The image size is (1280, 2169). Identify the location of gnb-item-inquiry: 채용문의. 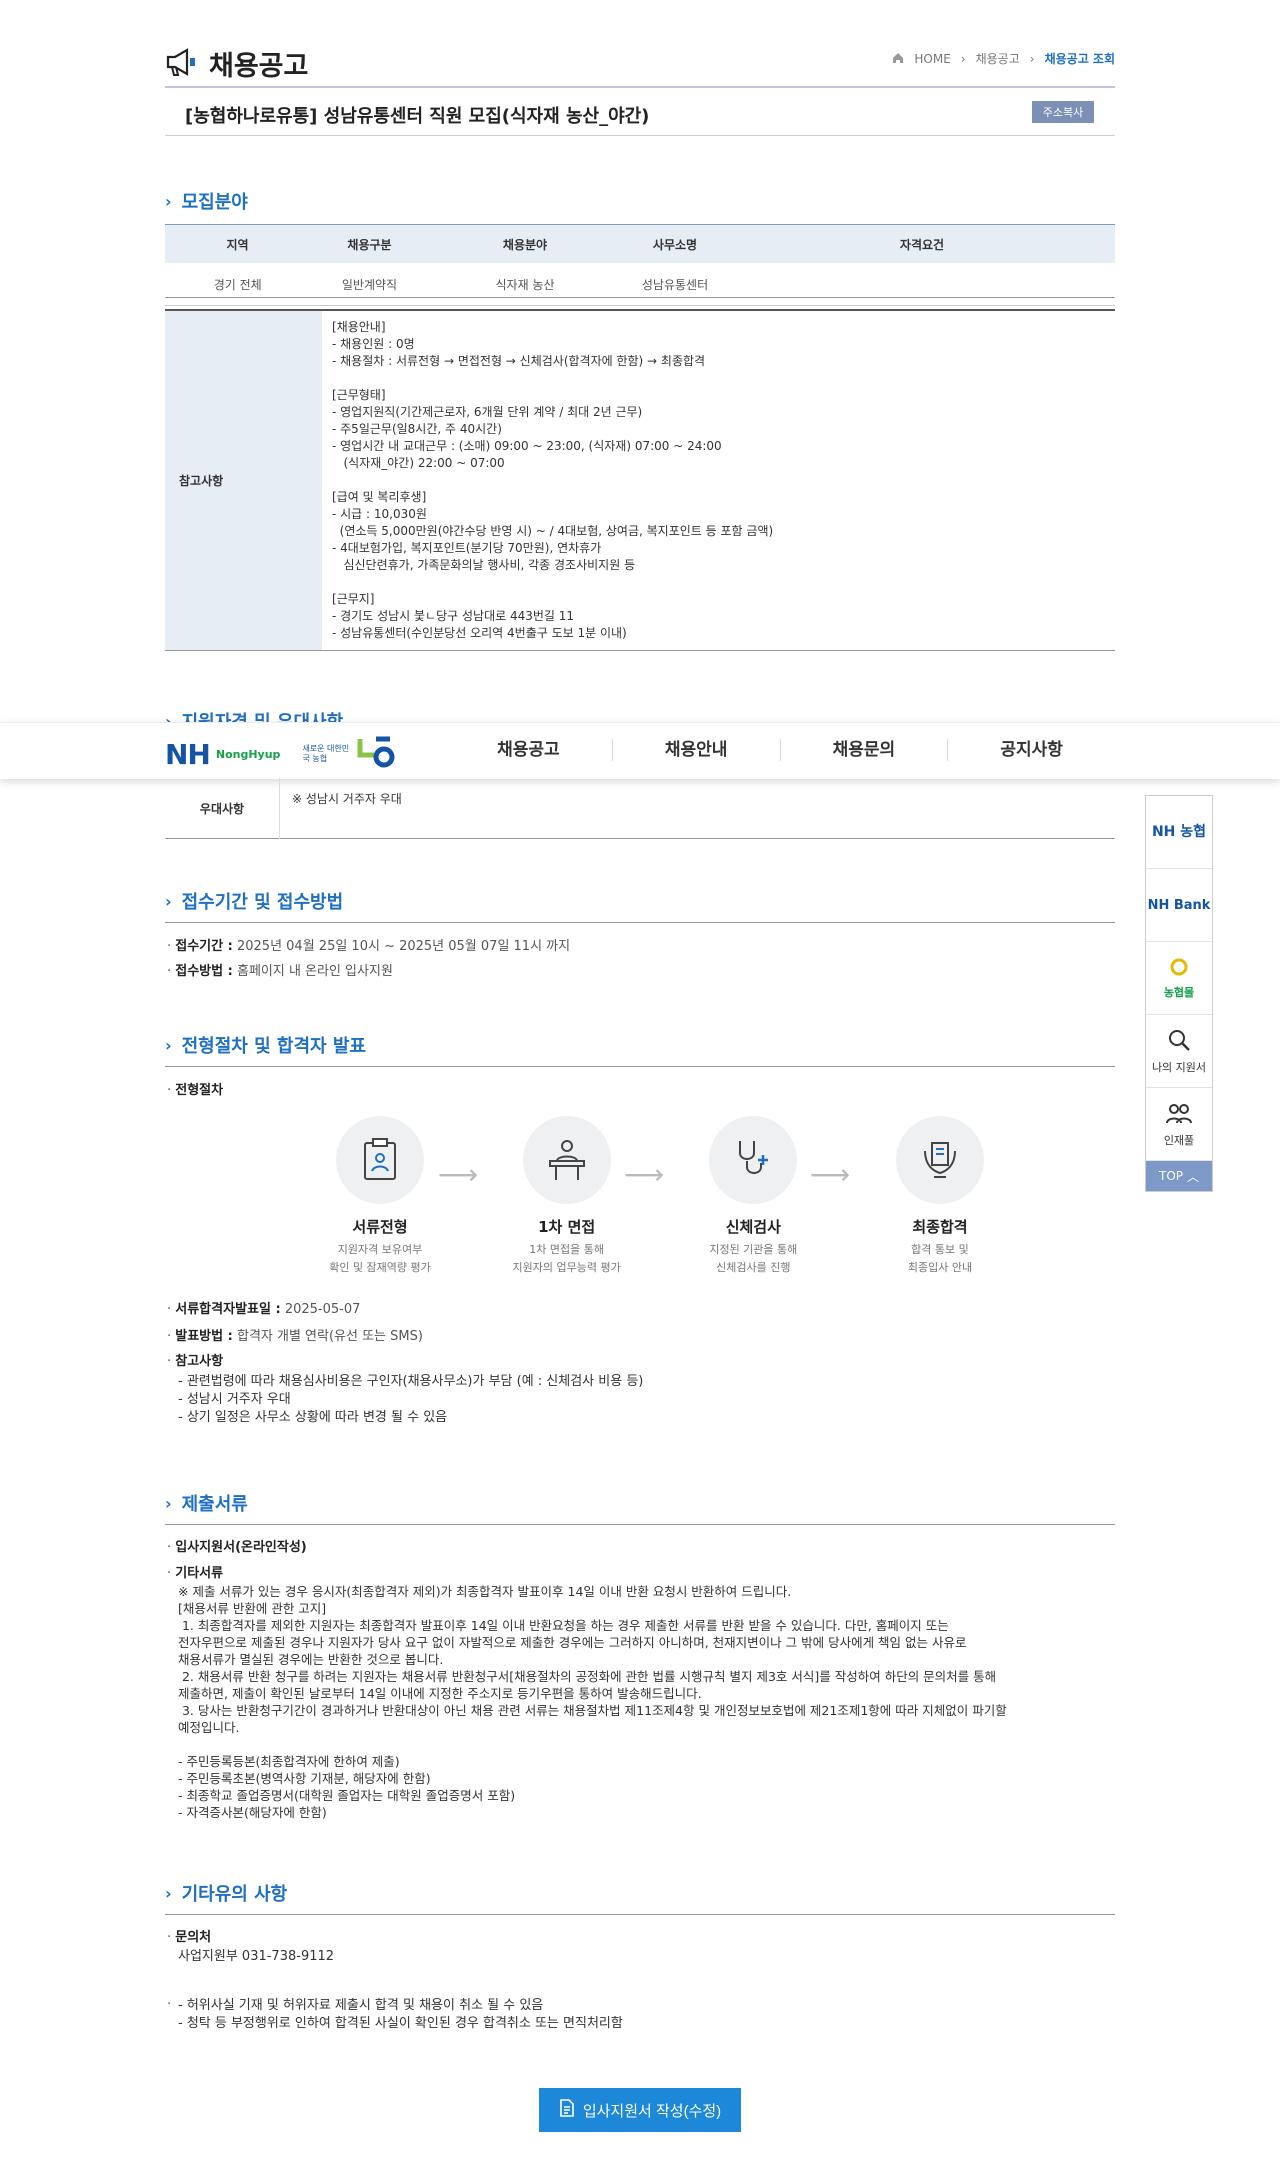
(863, 750).